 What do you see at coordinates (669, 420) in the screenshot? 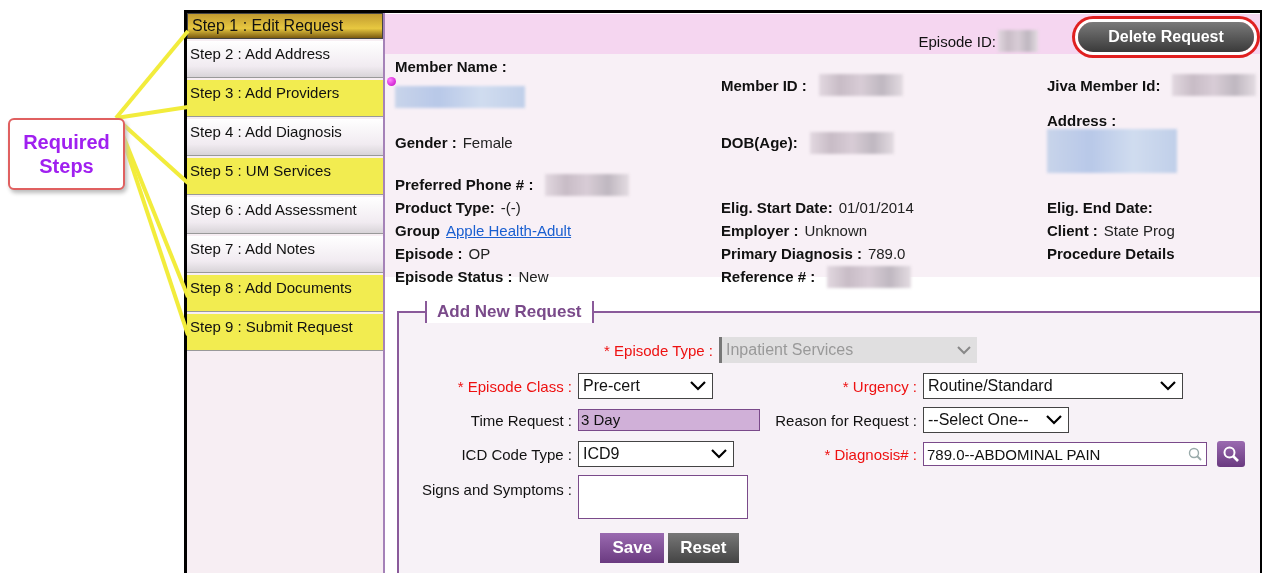
I see `input-field: 3 Day` at bounding box center [669, 420].